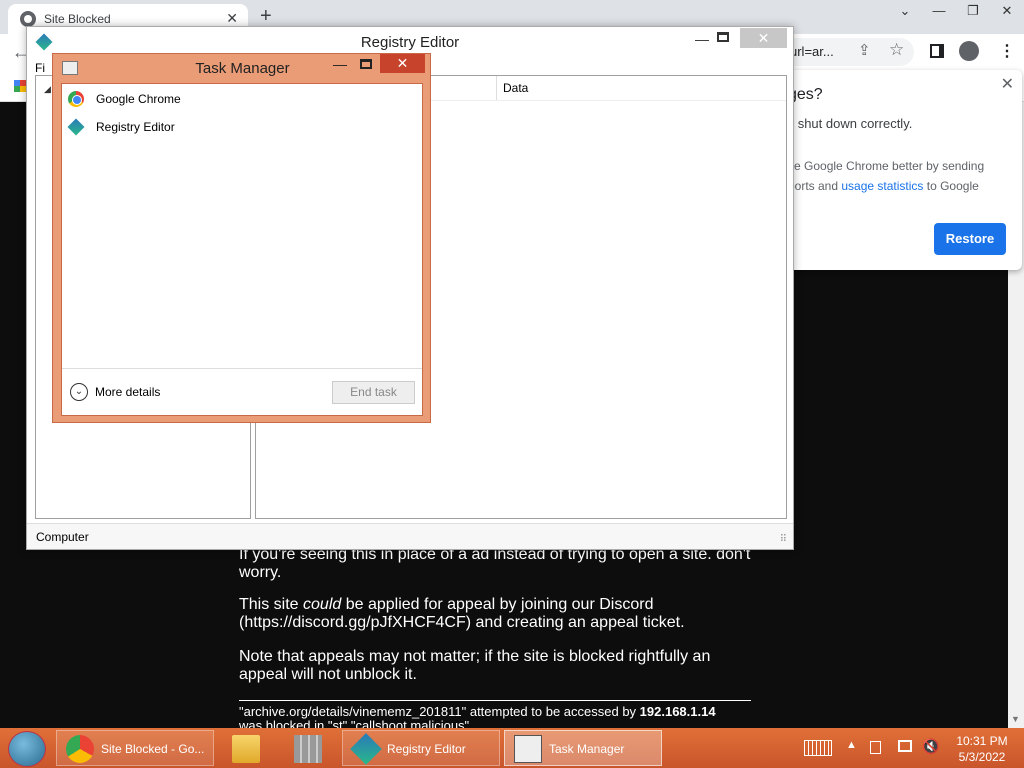 This screenshot has width=1024, height=768. Describe the element at coordinates (905, 746) in the screenshot. I see `network-icon` at that location.